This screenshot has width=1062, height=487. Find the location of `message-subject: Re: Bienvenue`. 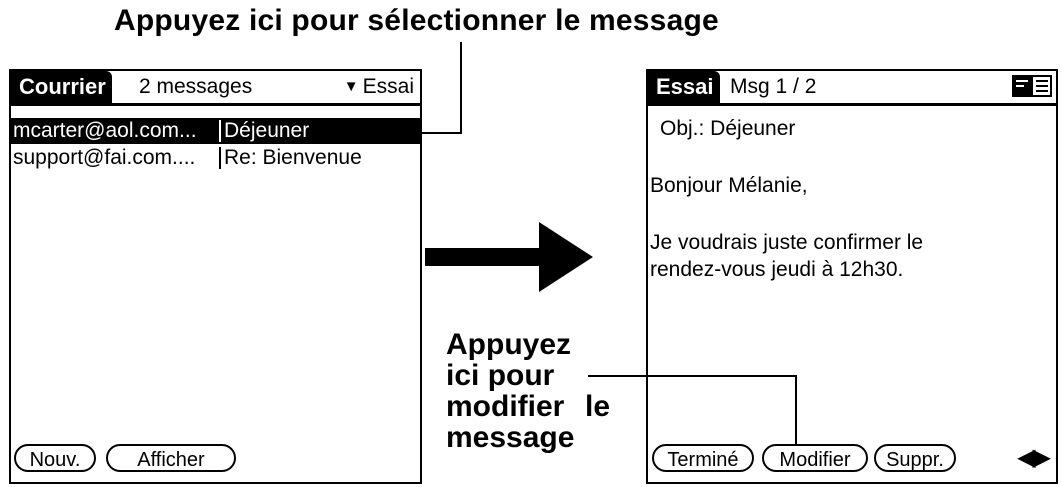

message-subject: Re: Bienvenue is located at coordinates (293, 157).